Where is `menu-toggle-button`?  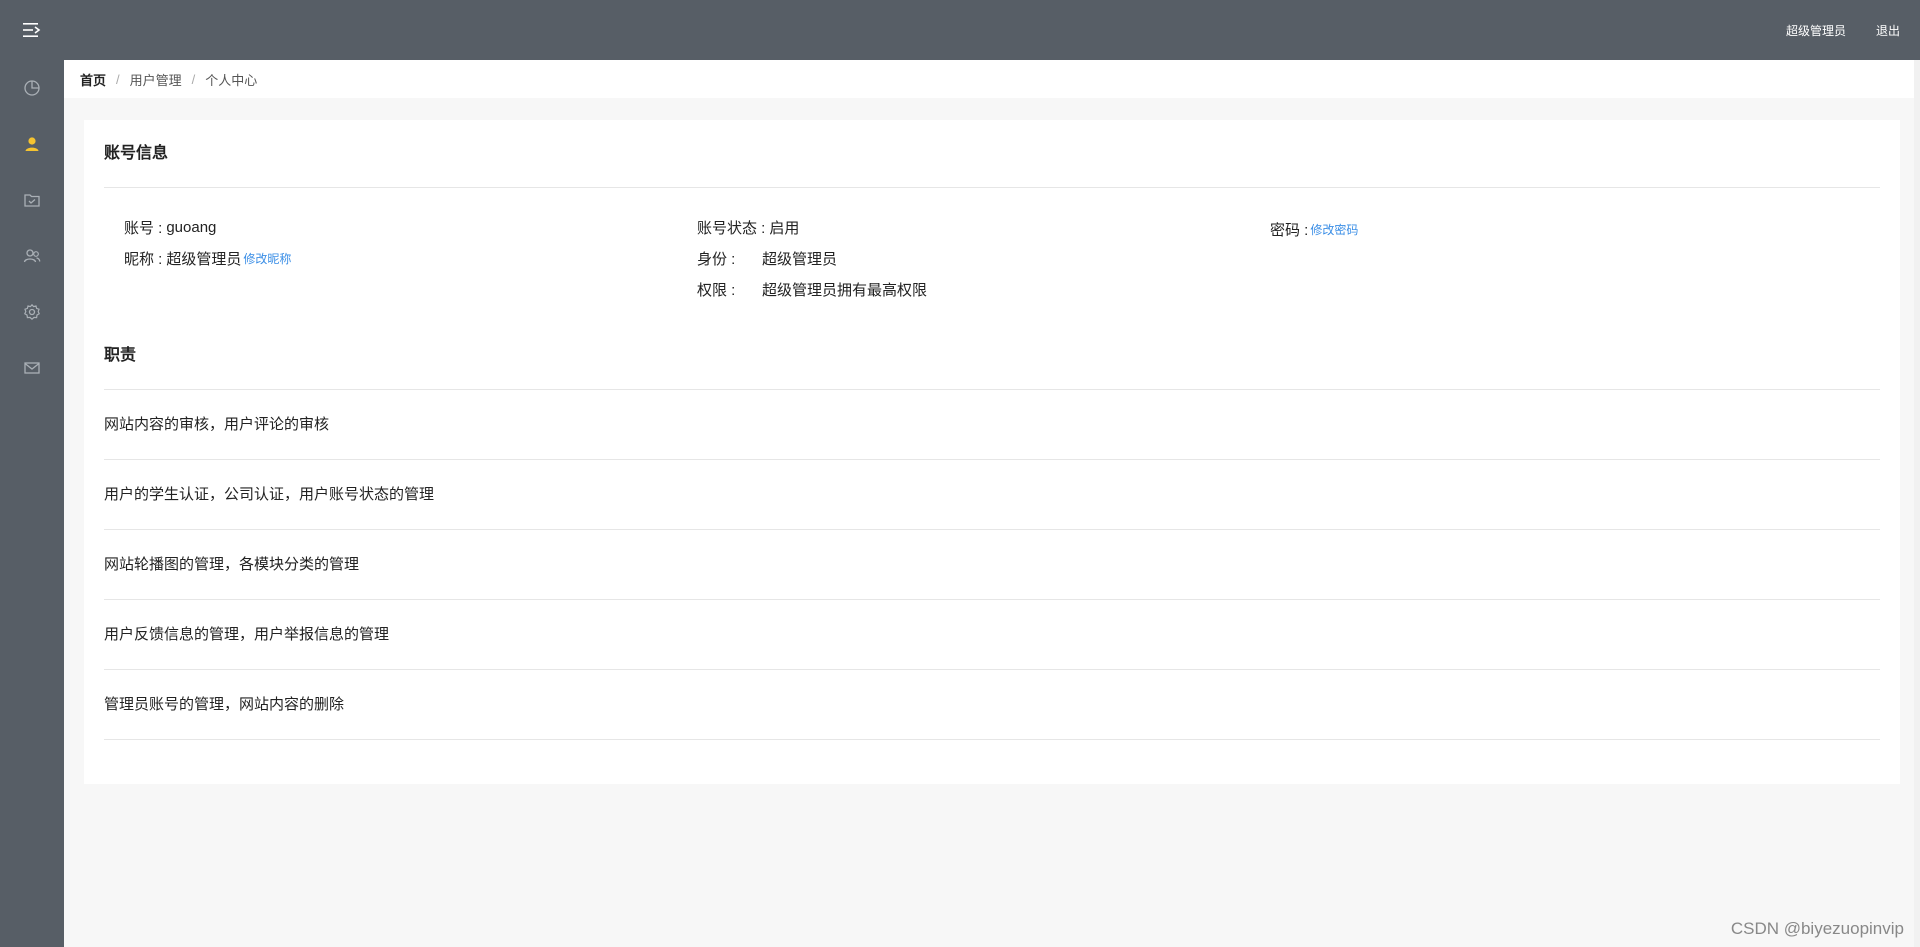
menu-toggle-button is located at coordinates (32, 30).